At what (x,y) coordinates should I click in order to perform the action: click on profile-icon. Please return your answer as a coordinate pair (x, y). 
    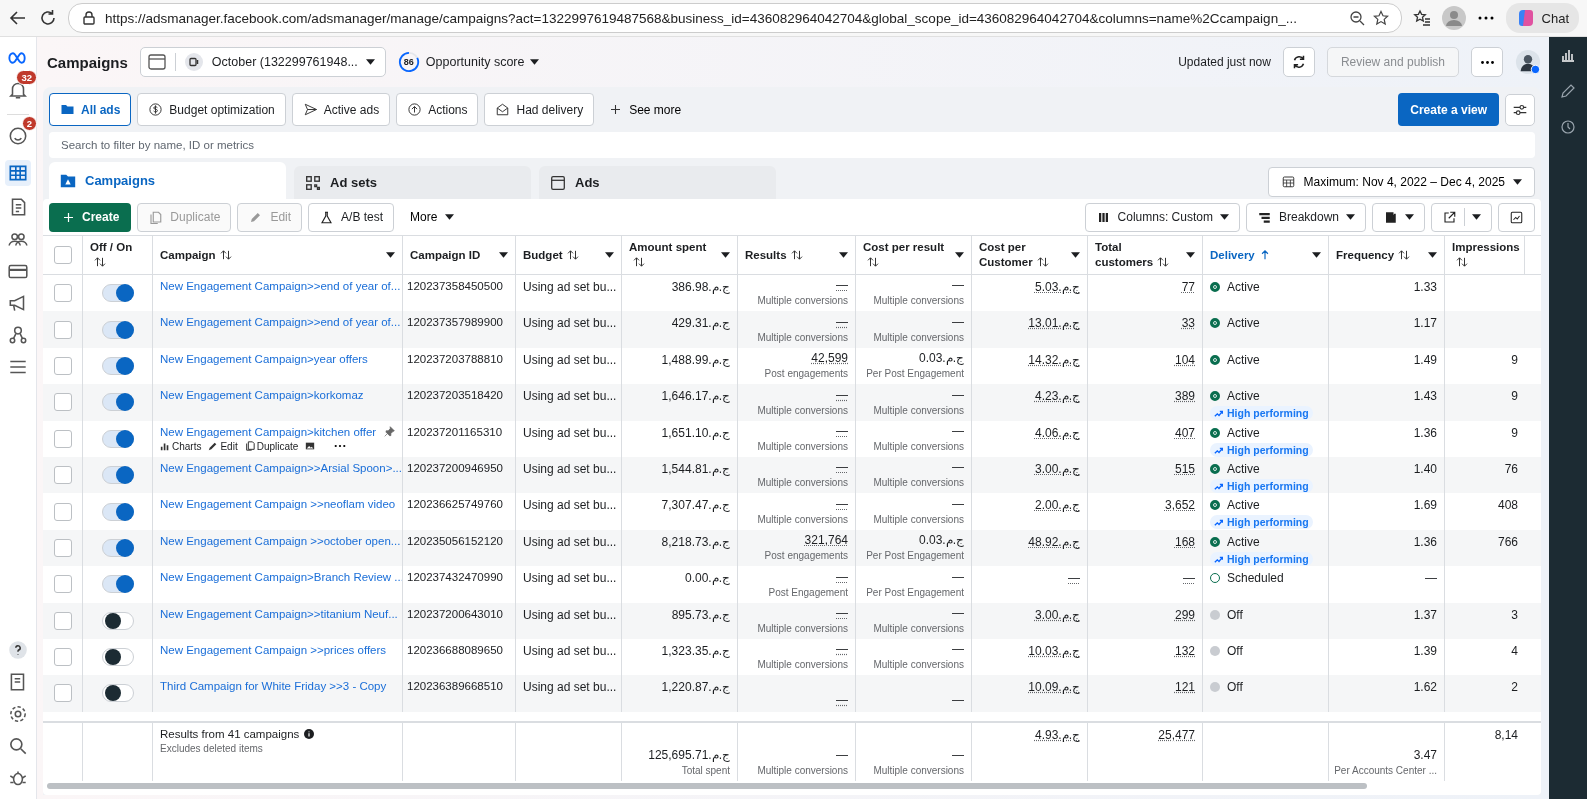
    Looking at the image, I should click on (1453, 18).